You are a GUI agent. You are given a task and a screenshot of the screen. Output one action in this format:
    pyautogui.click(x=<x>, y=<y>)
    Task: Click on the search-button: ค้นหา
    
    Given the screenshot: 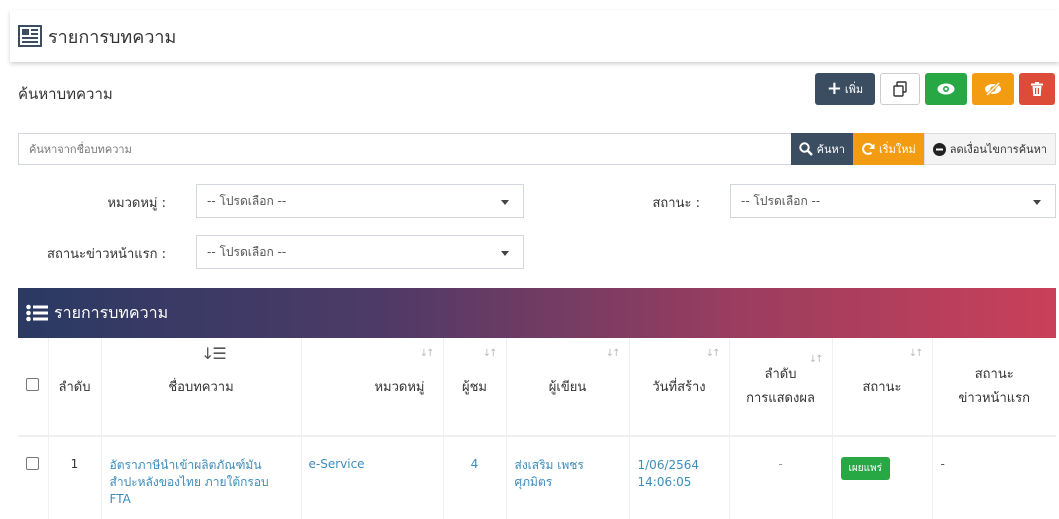 What is the action you would take?
    pyautogui.click(x=821, y=149)
    